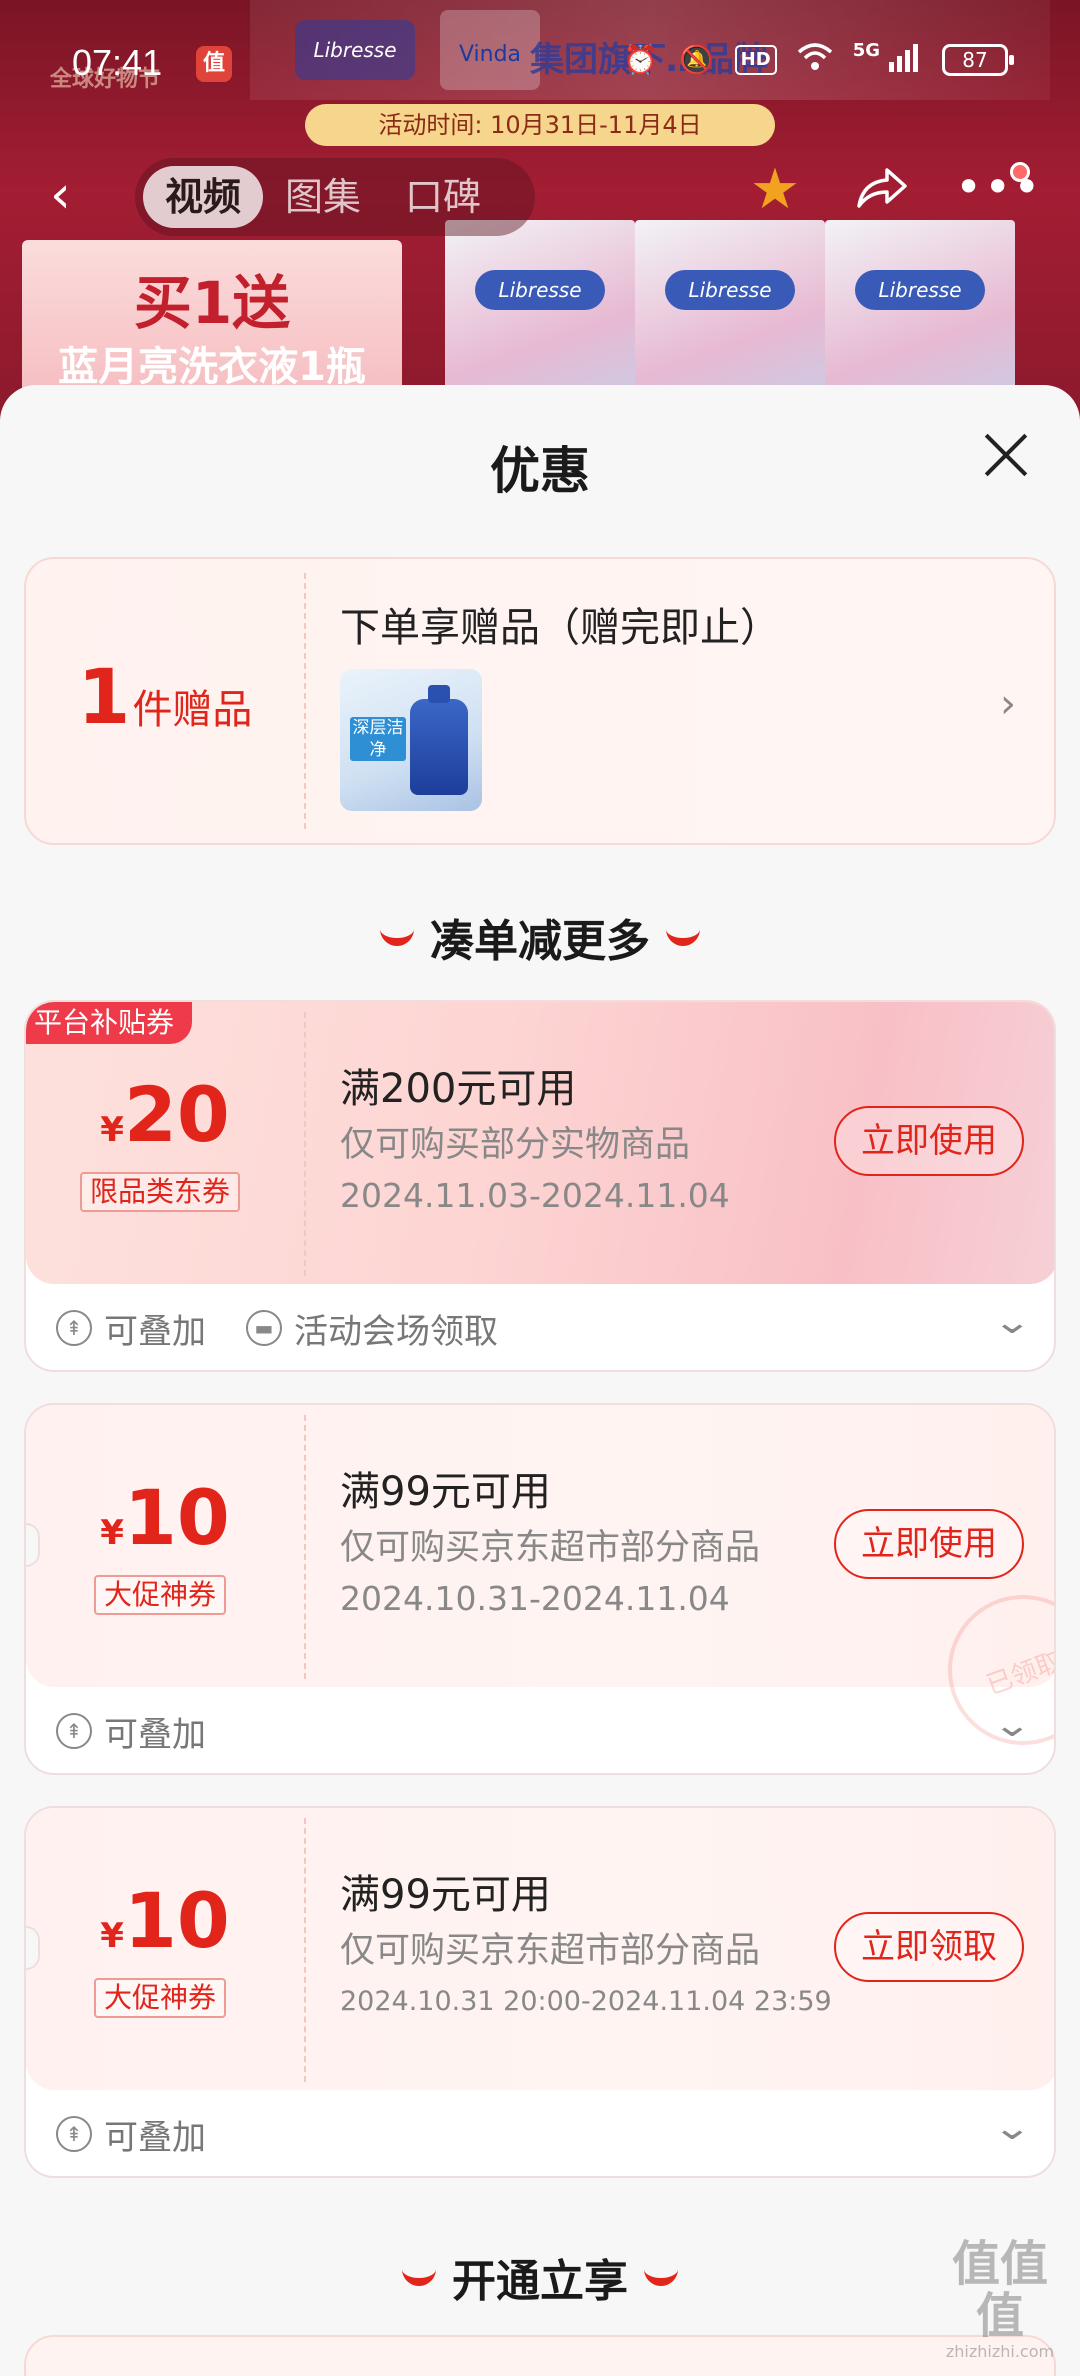  Describe the element at coordinates (323, 197) in the screenshot. I see `tab-gallery: 图集` at that location.